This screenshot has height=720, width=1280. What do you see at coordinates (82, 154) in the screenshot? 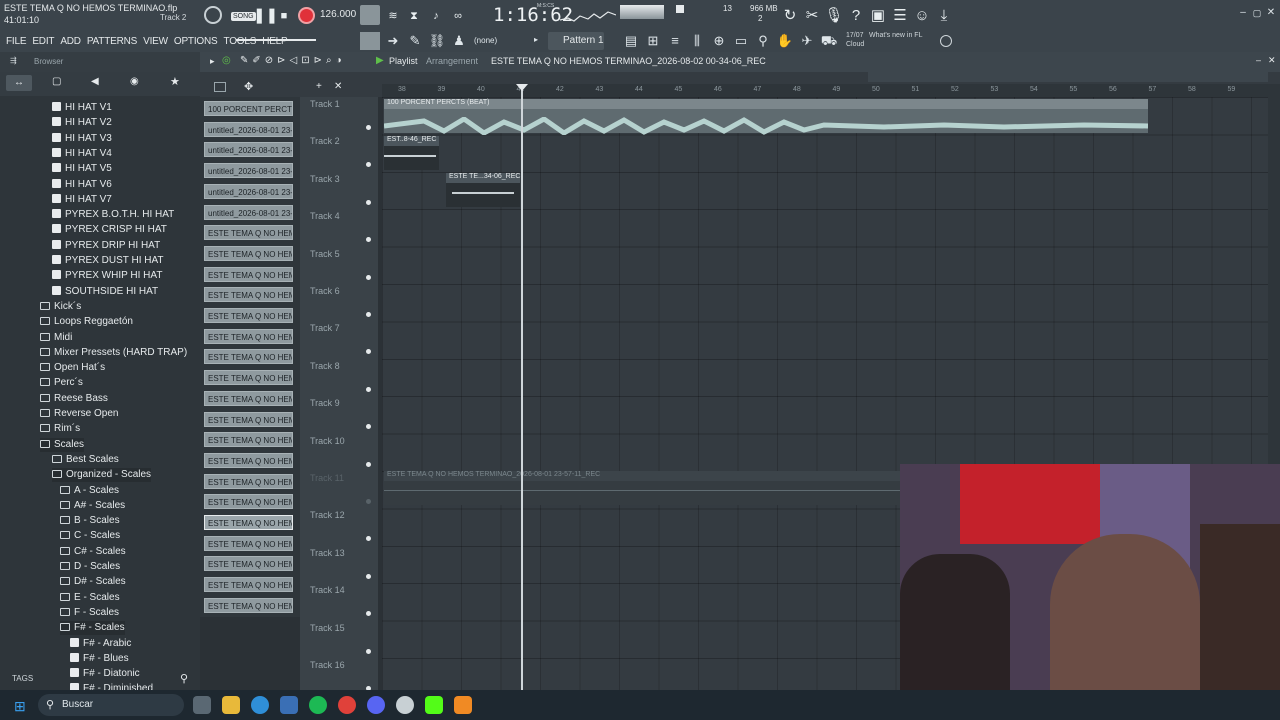
I see `browser-item: HI HAT V4` at bounding box center [82, 154].